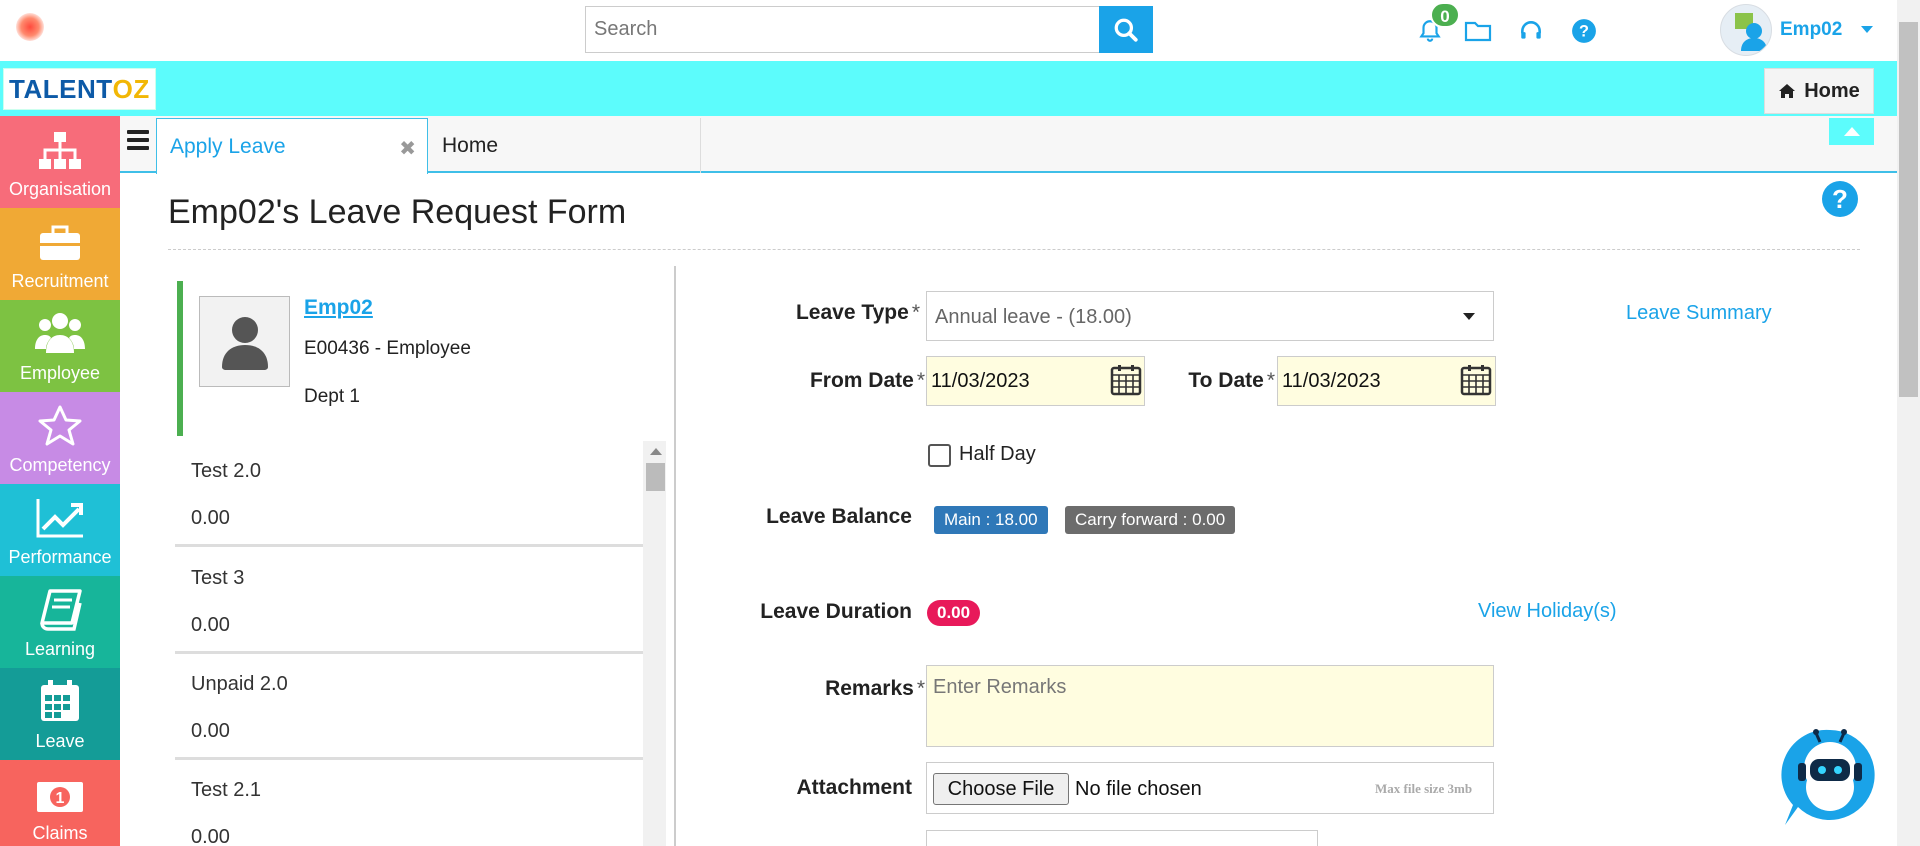 This screenshot has height=846, width=1920. I want to click on carry-forward-badge: Carry forward : 0.00, so click(1150, 520).